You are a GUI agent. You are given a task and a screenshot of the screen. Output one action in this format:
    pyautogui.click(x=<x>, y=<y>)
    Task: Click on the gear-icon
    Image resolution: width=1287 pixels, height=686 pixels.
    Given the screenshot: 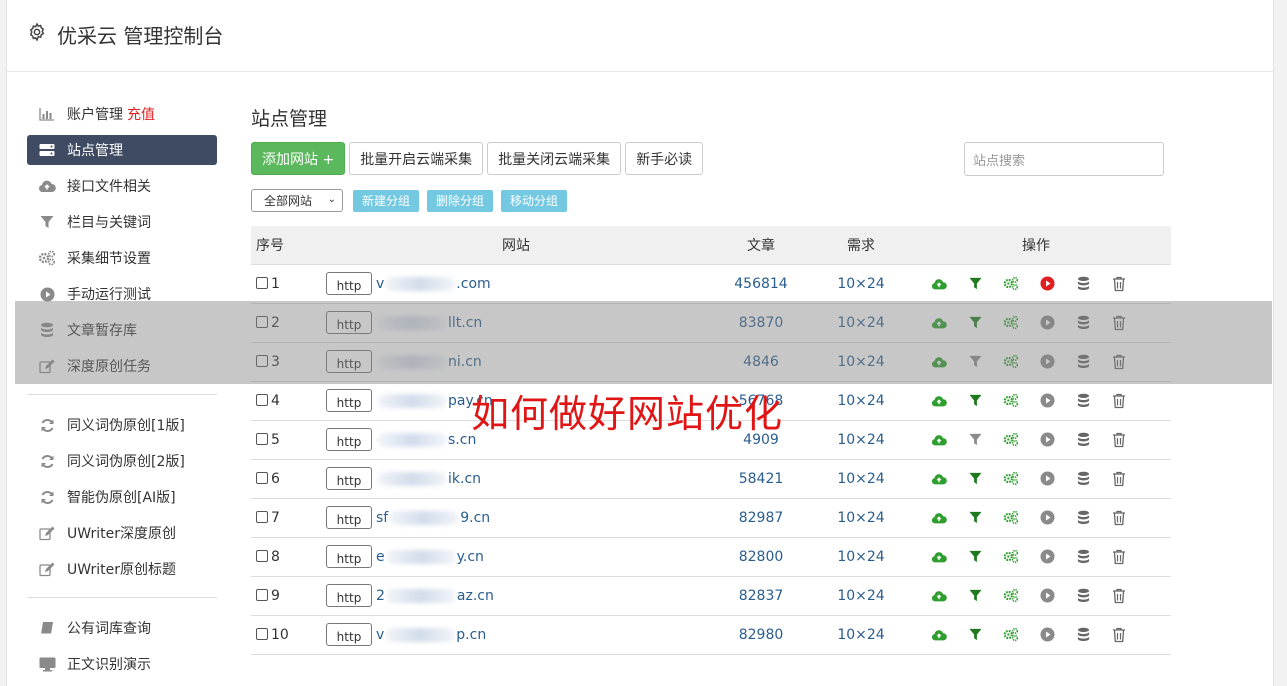 What is the action you would take?
    pyautogui.click(x=37, y=32)
    